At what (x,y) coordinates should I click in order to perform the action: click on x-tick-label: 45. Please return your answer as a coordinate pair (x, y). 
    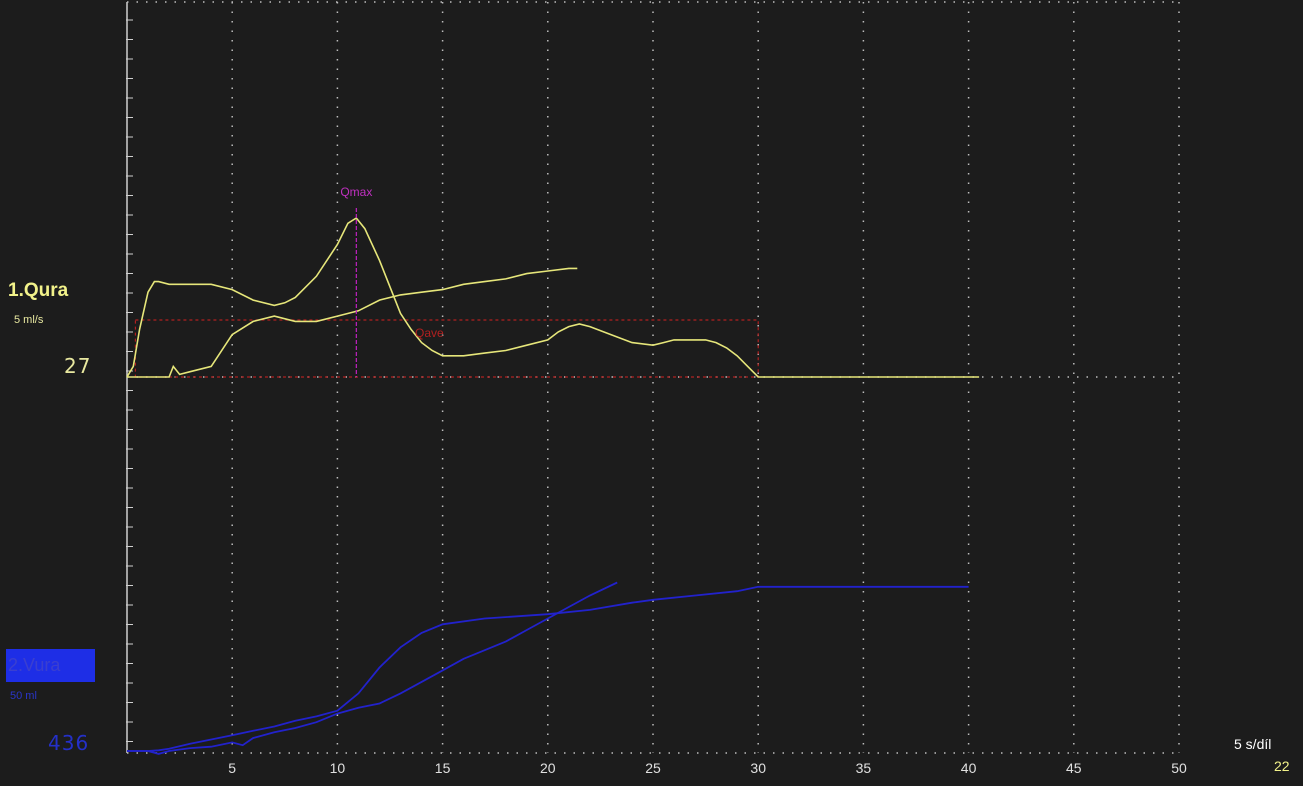
    Looking at the image, I should click on (1074, 768).